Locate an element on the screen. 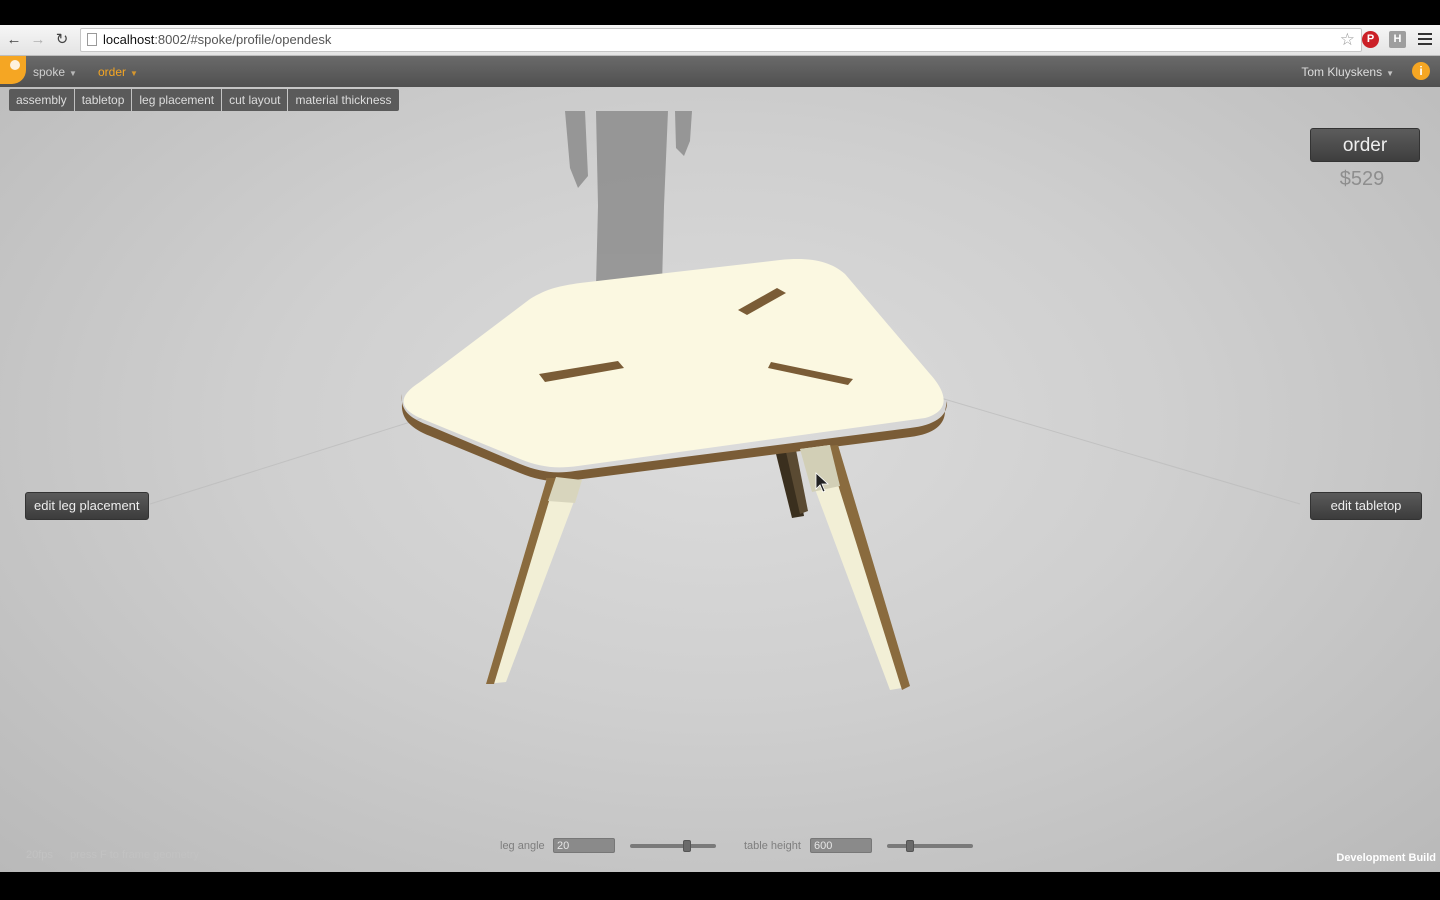 This screenshot has height=900, width=1440. tab-assembly: assembly is located at coordinates (41, 100).